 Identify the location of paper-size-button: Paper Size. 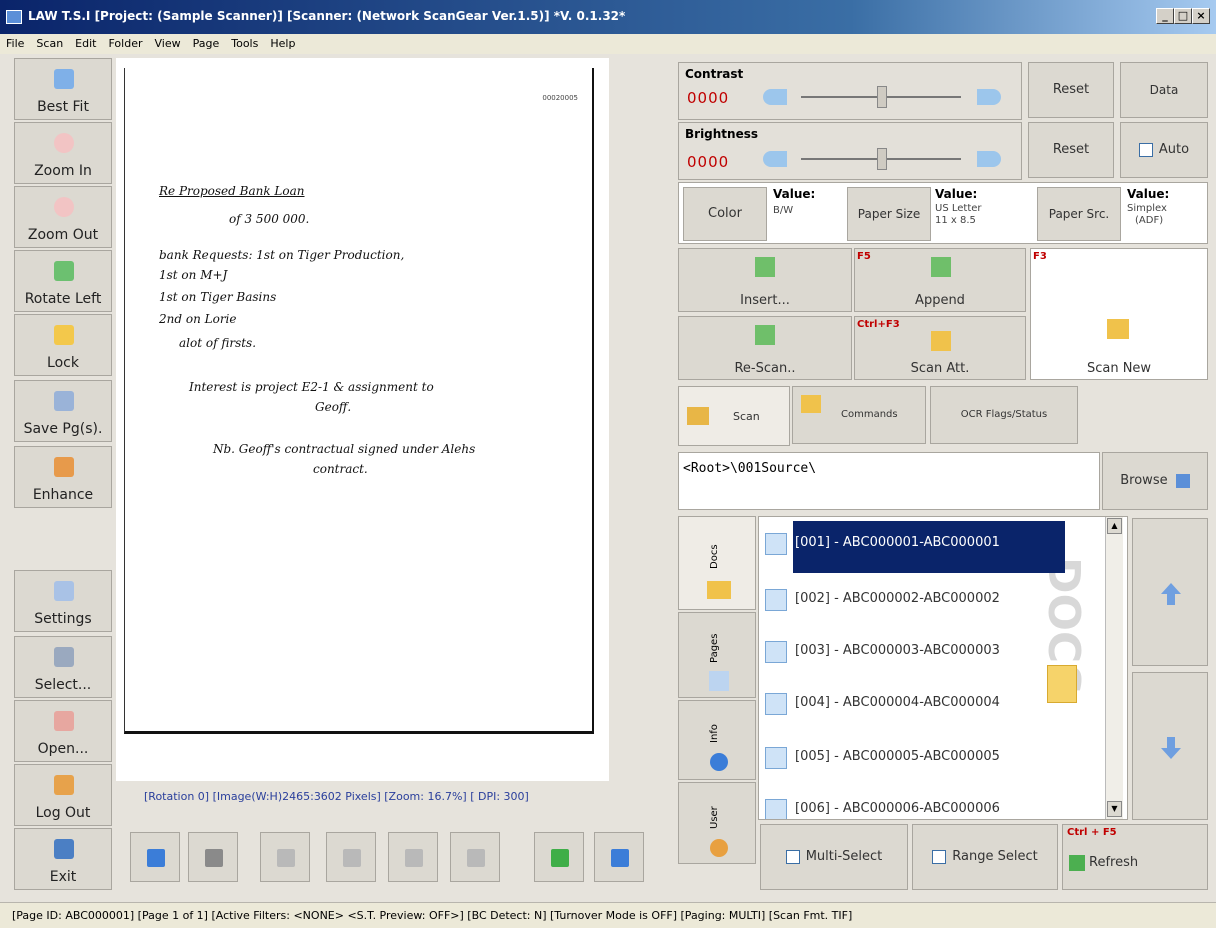
(889, 214).